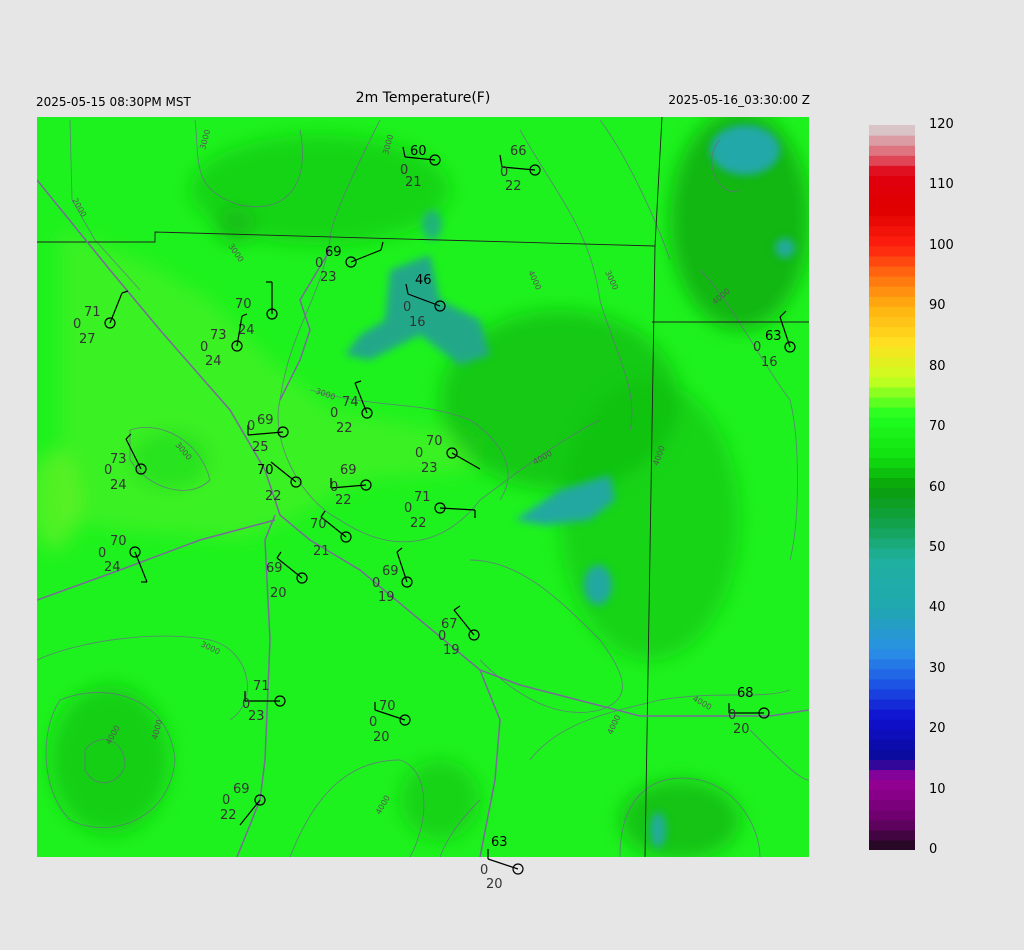 The width and height of the screenshot is (1024, 950). What do you see at coordinates (937, 608) in the screenshot?
I see `colorbar-tick-label: 40` at bounding box center [937, 608].